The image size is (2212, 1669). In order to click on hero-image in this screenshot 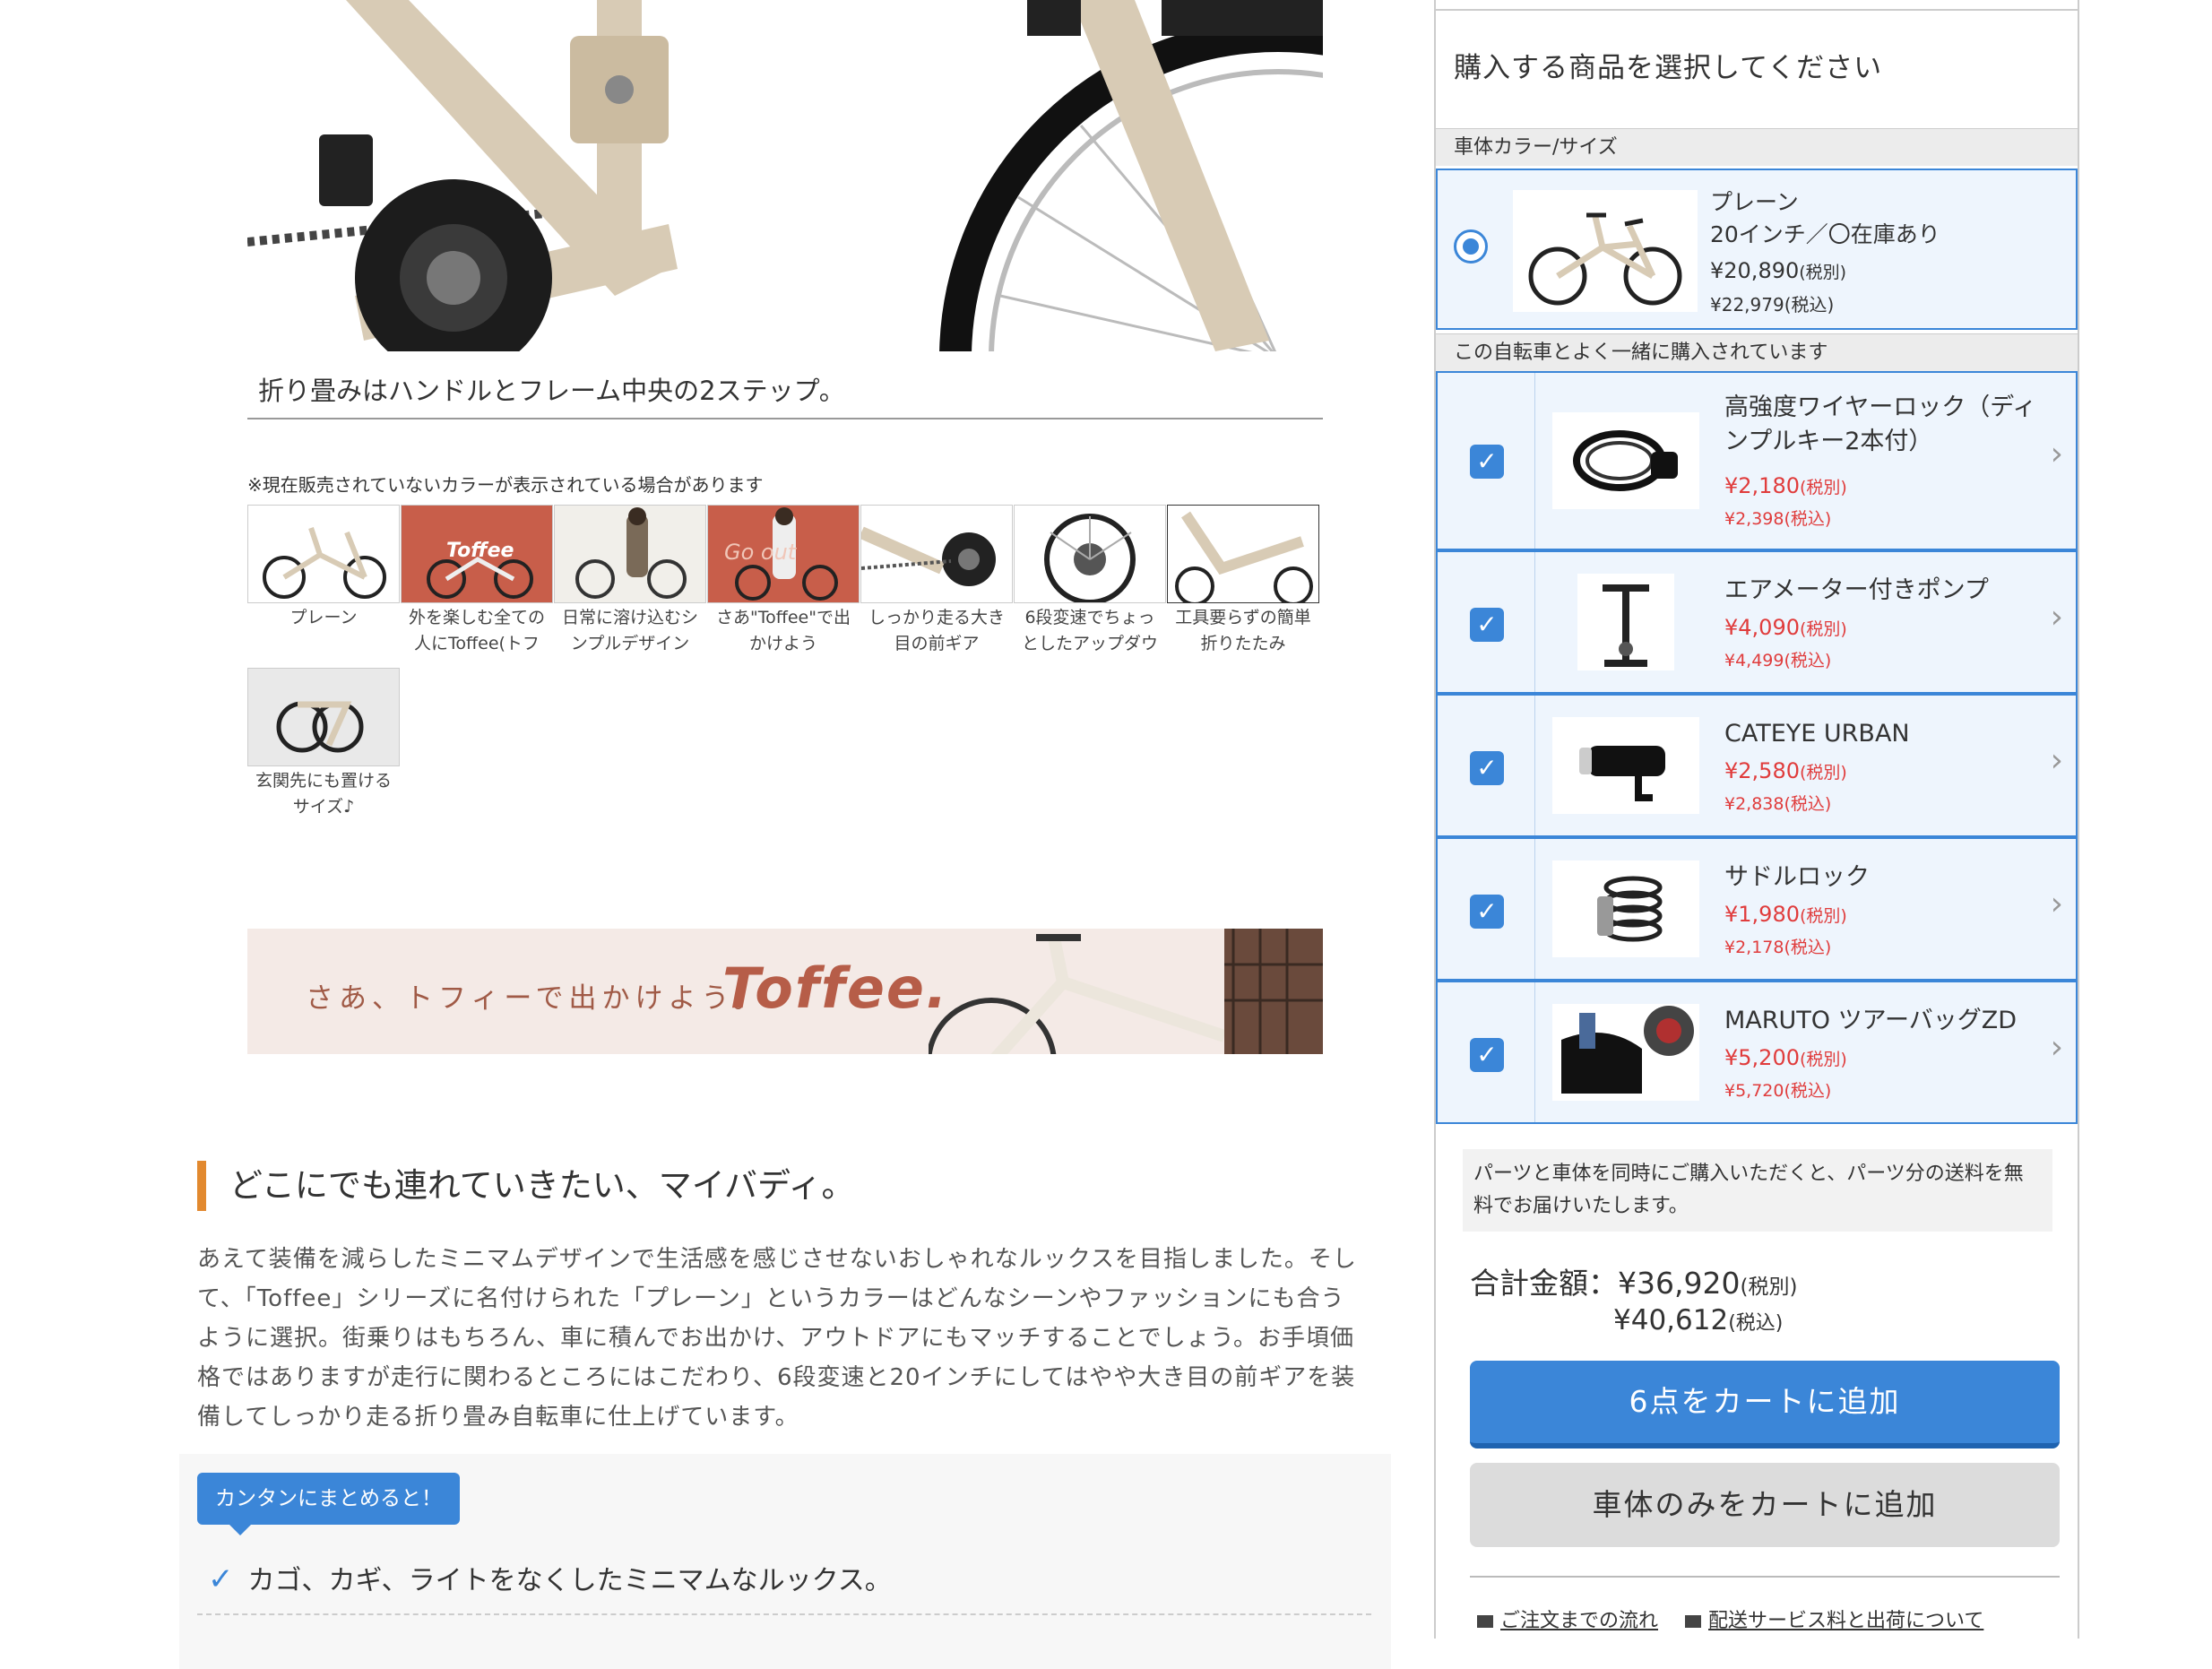, I will do `click(785, 175)`.